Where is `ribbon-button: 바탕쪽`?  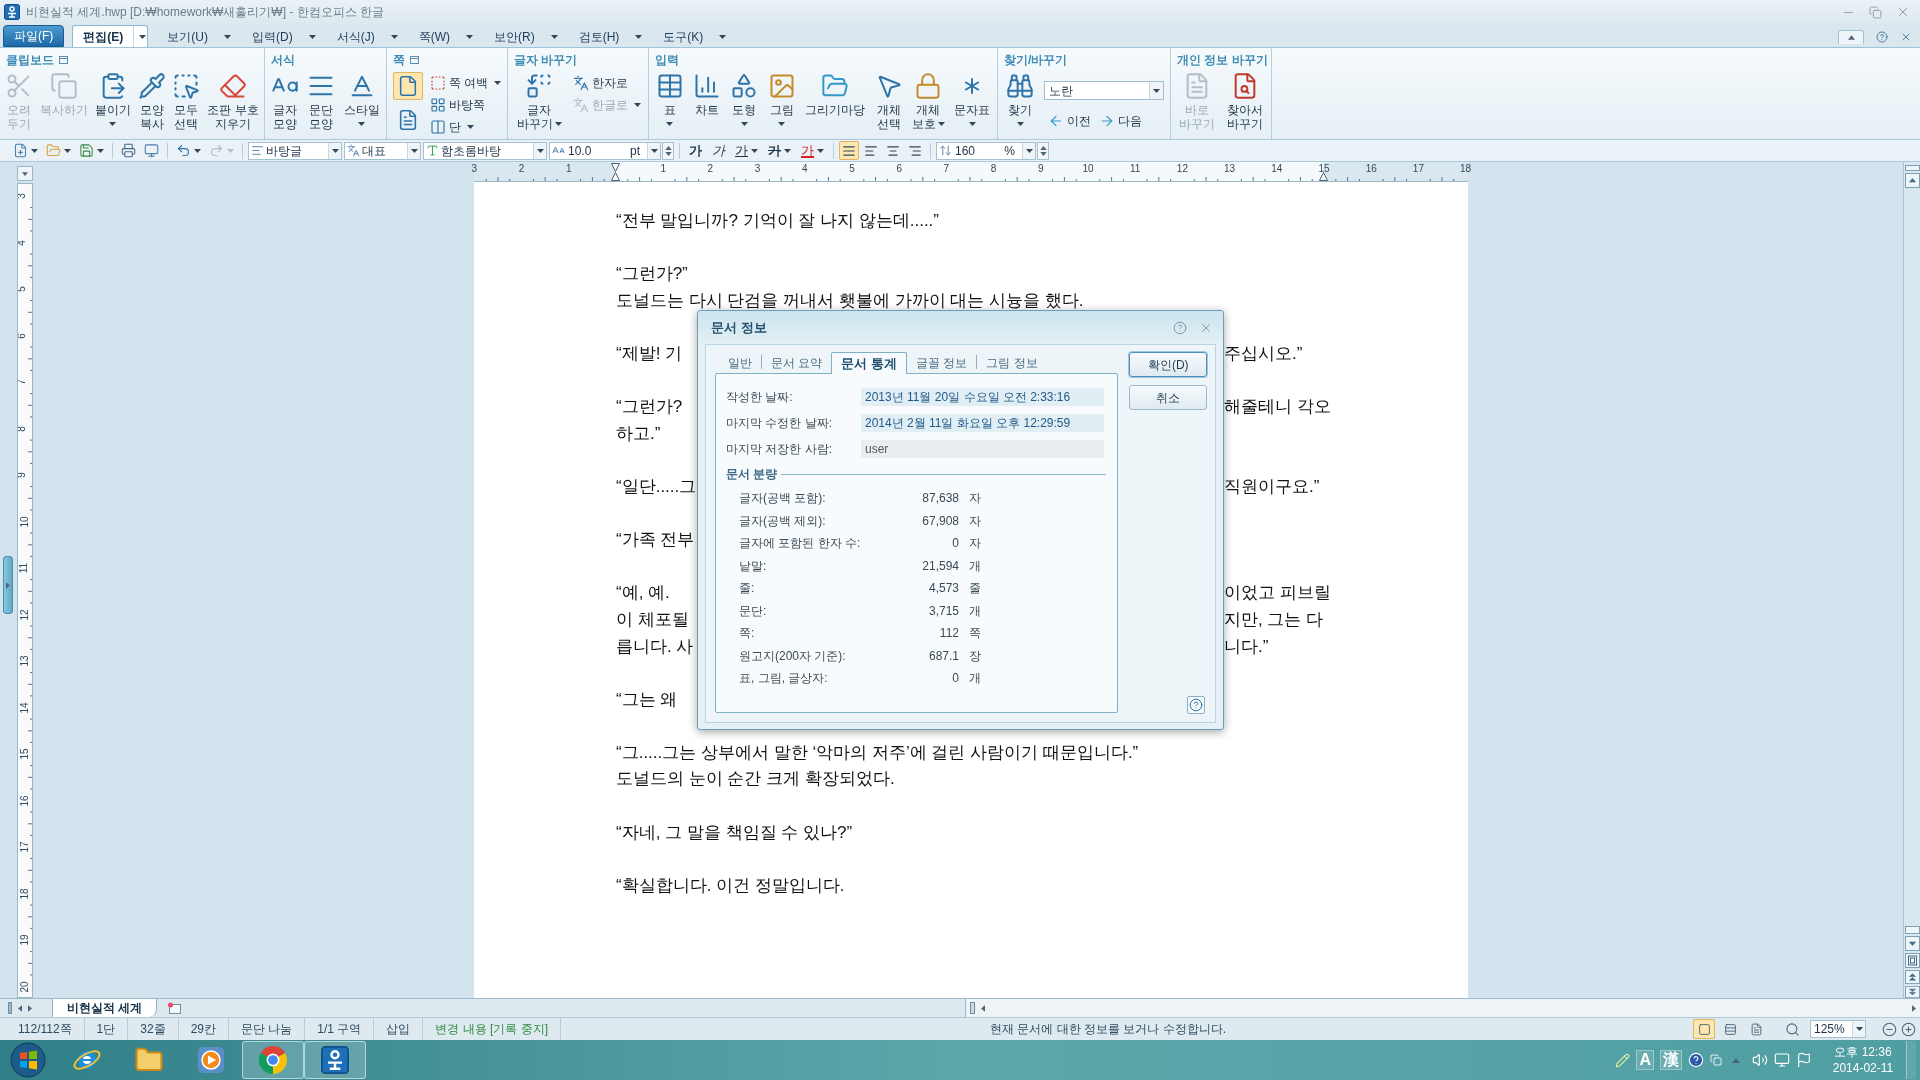
ribbon-button: 바탕쪽 is located at coordinates (466, 104).